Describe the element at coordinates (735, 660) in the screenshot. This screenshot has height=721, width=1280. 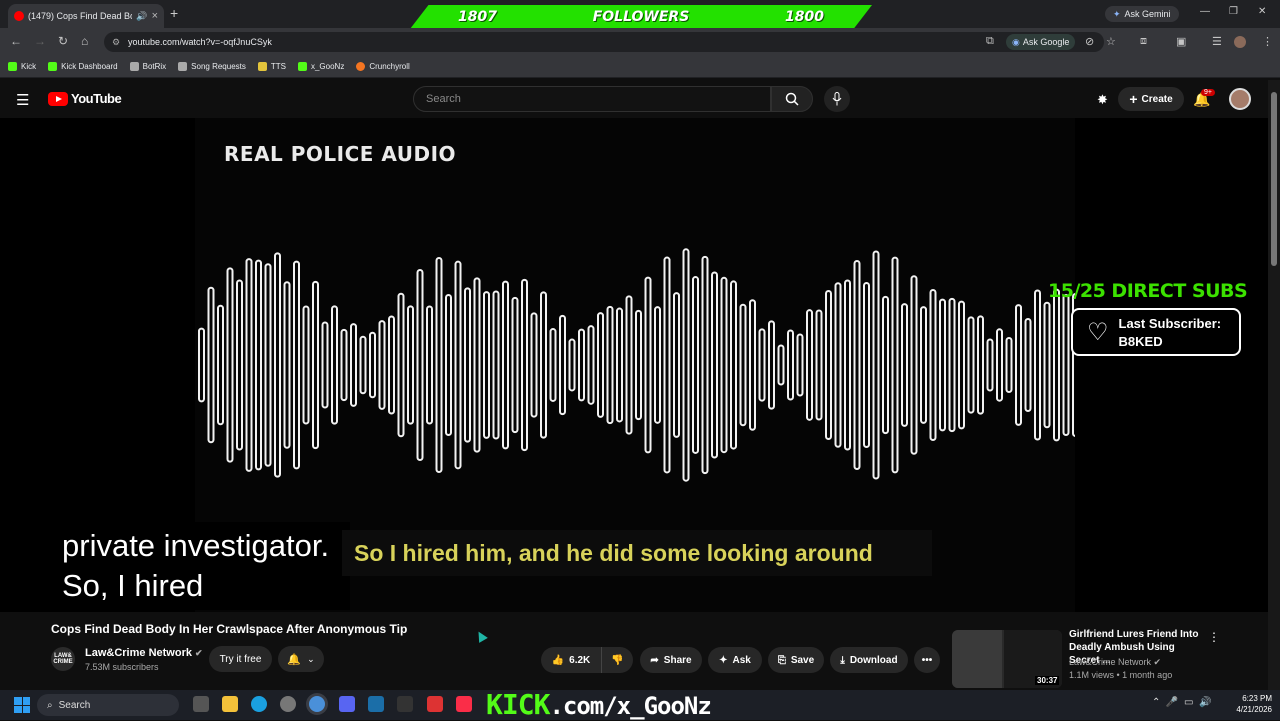
I see `ask-button: ✦ Ask` at that location.